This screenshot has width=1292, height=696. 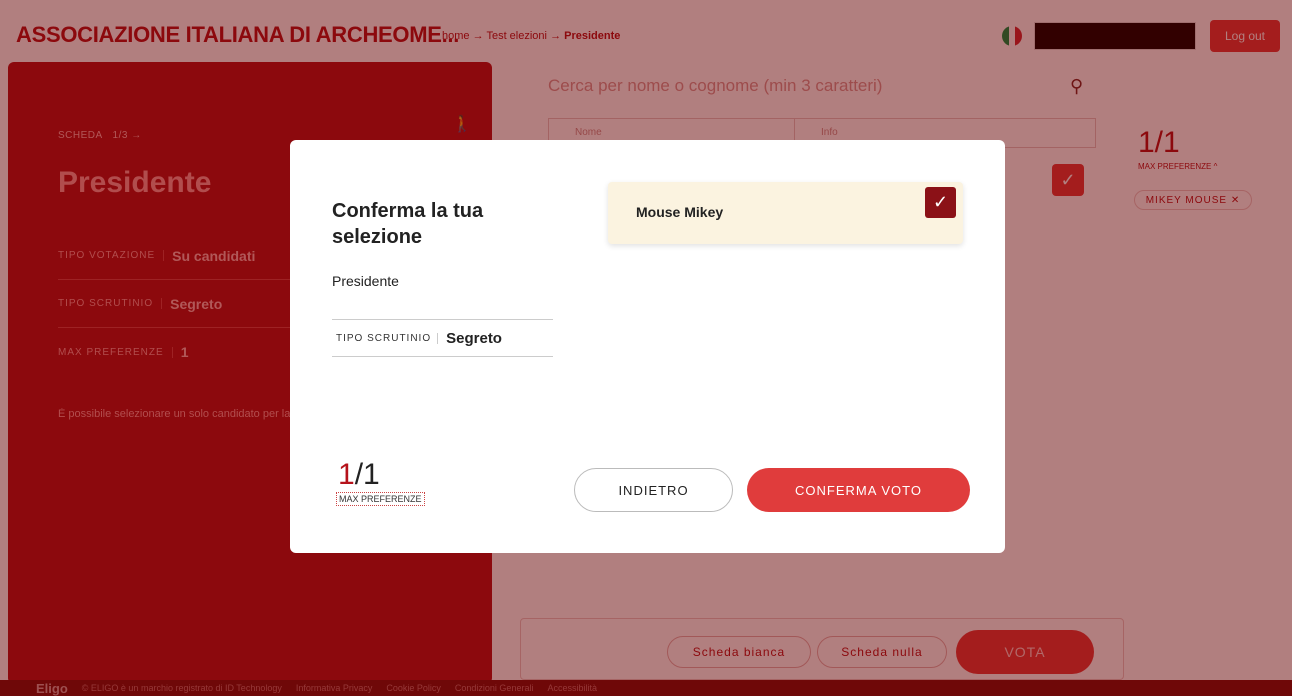 I want to click on confirm-vote-button: CONFERMA VOTO, so click(x=858, y=490).